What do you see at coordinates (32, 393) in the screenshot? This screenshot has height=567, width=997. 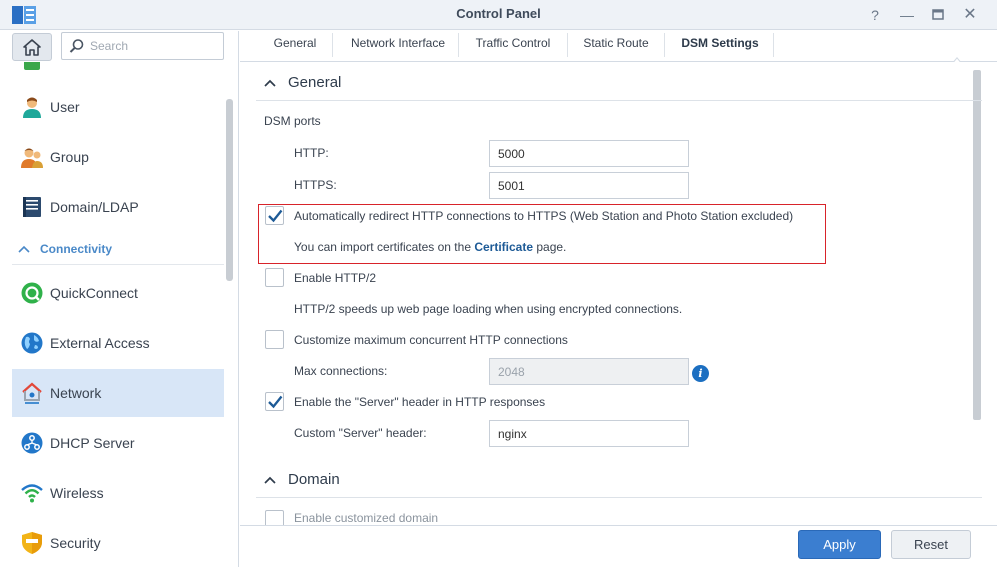 I see `network-house-icon` at bounding box center [32, 393].